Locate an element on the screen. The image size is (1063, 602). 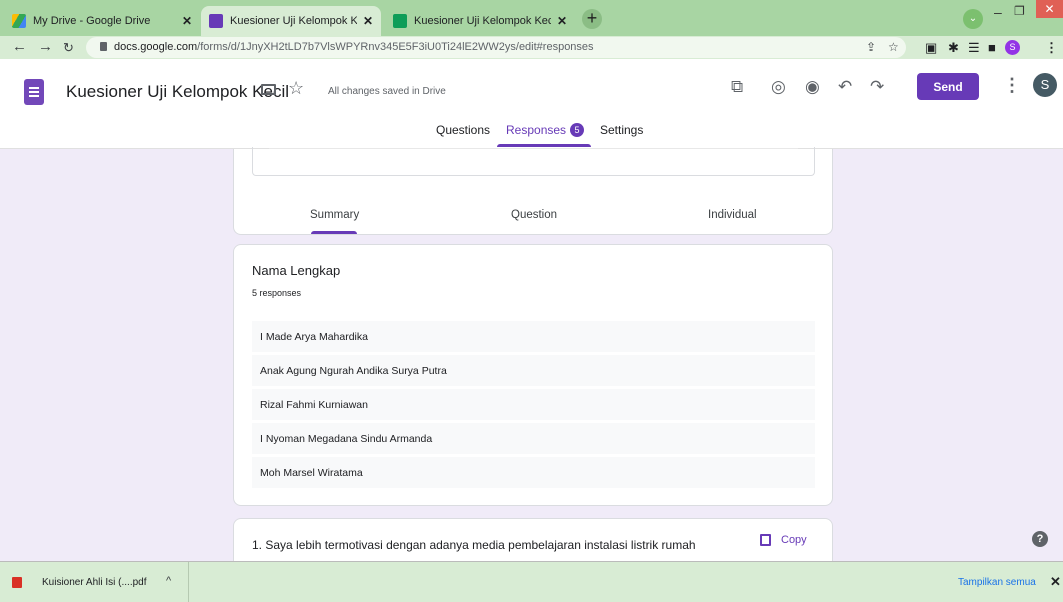
lock-icon is located at coordinates (103, 46).